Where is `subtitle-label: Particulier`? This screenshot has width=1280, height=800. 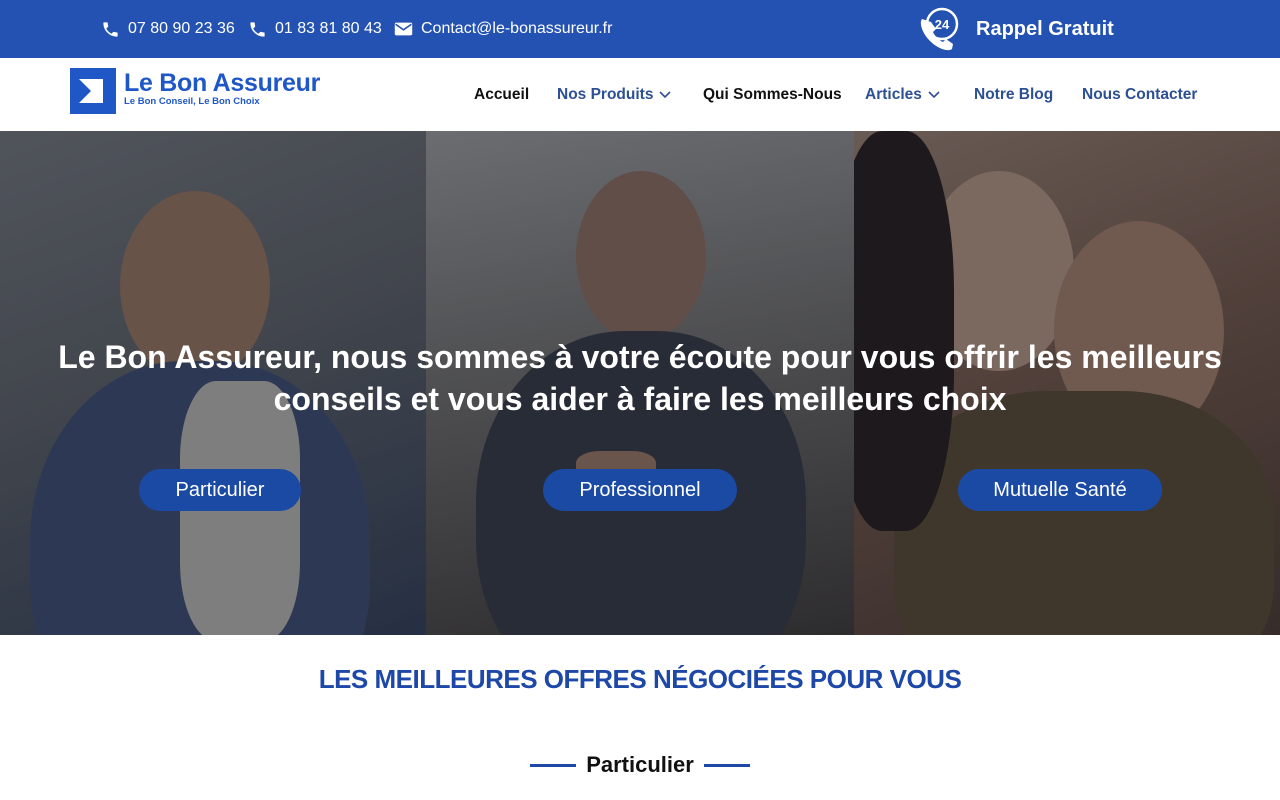
subtitle-label: Particulier is located at coordinates (640, 764).